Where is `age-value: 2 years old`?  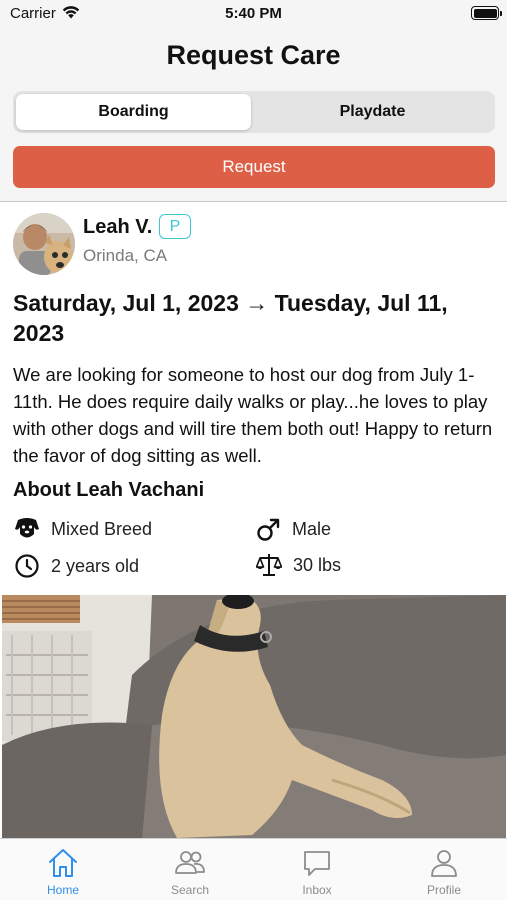 age-value: 2 years old is located at coordinates (95, 565).